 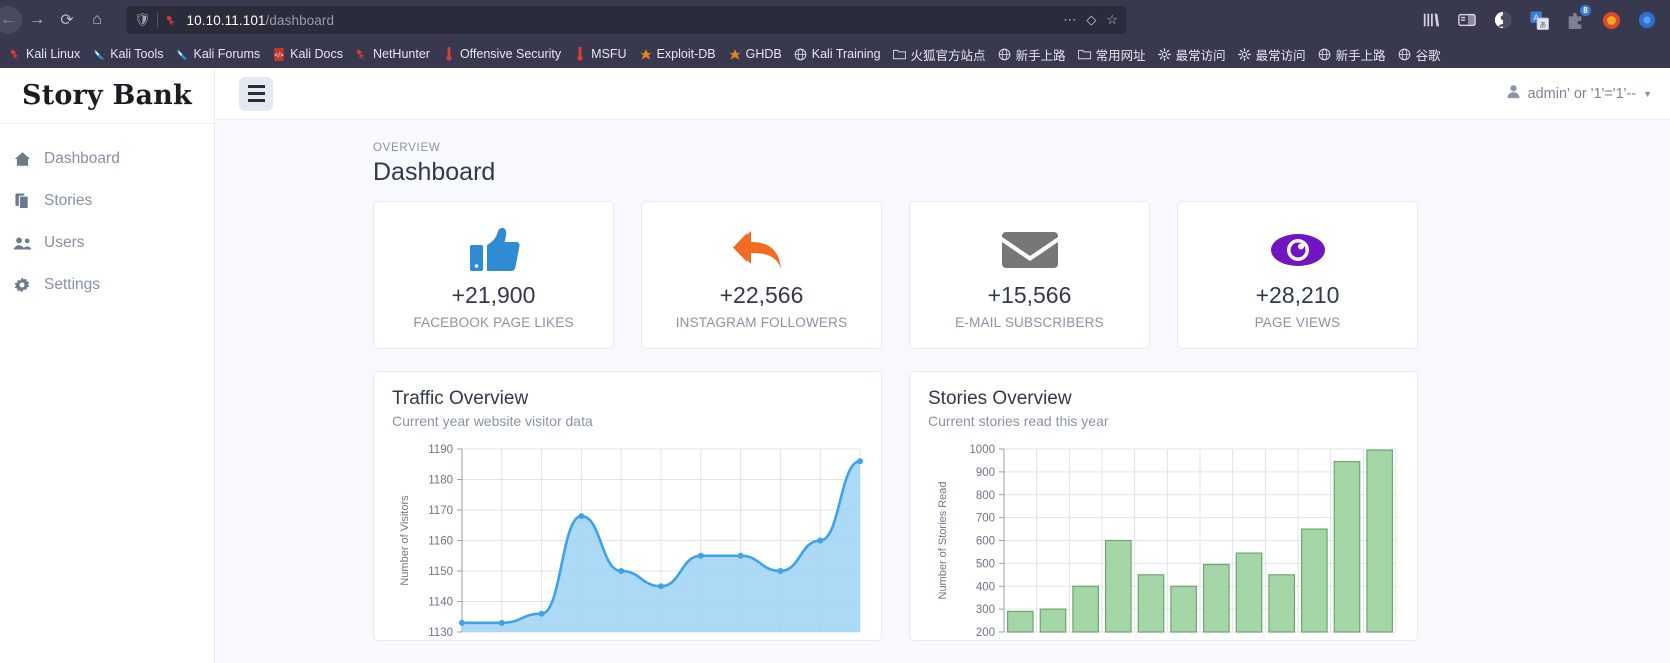 What do you see at coordinates (1467, 20) in the screenshot?
I see `sidebar-toggle-icon` at bounding box center [1467, 20].